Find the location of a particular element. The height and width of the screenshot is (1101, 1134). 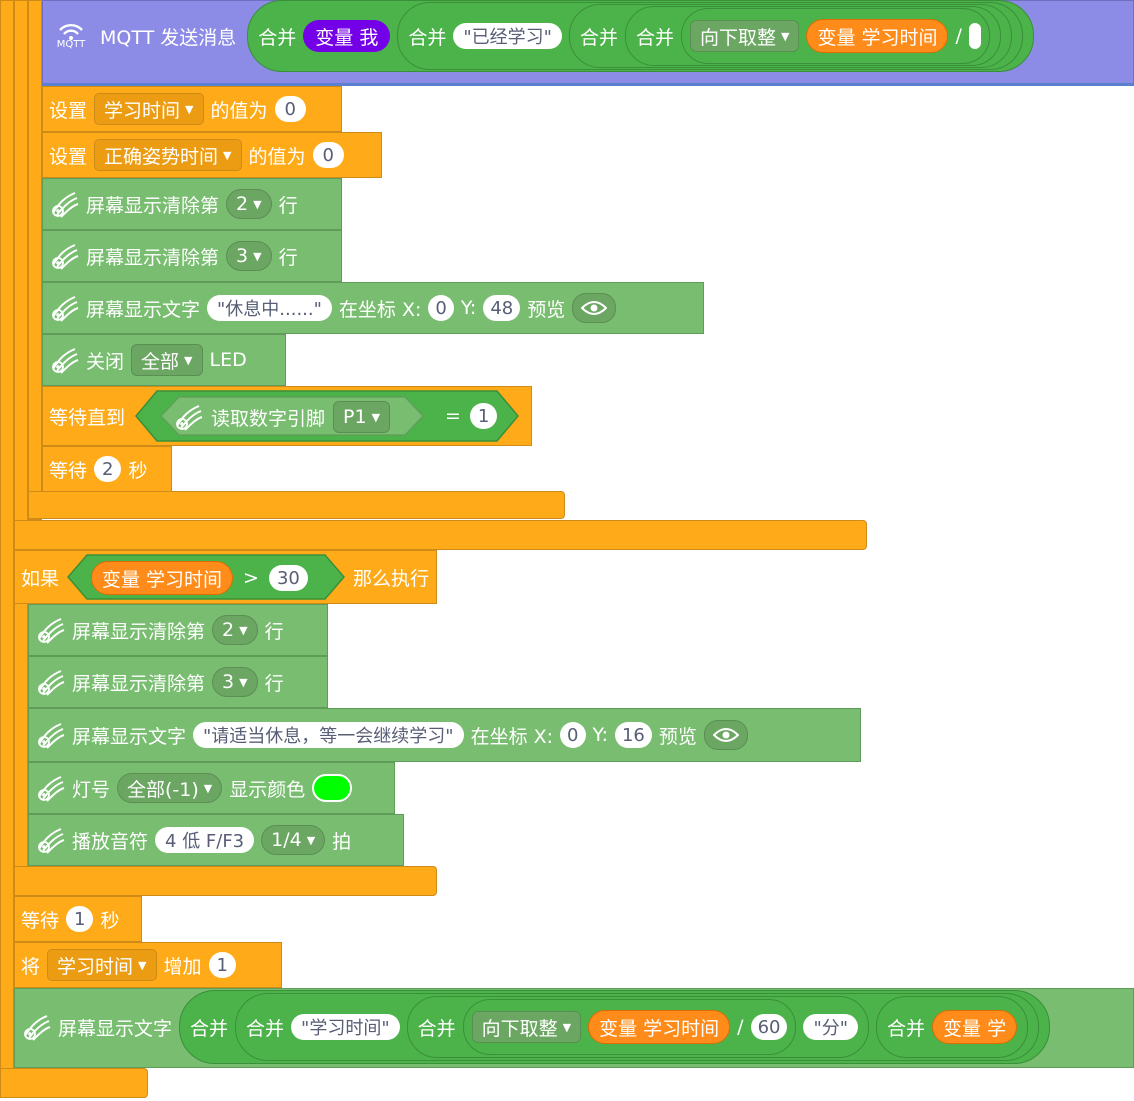

if-block: 如果 那么执行 变量 学习时间 > 30 is located at coordinates (225, 577).